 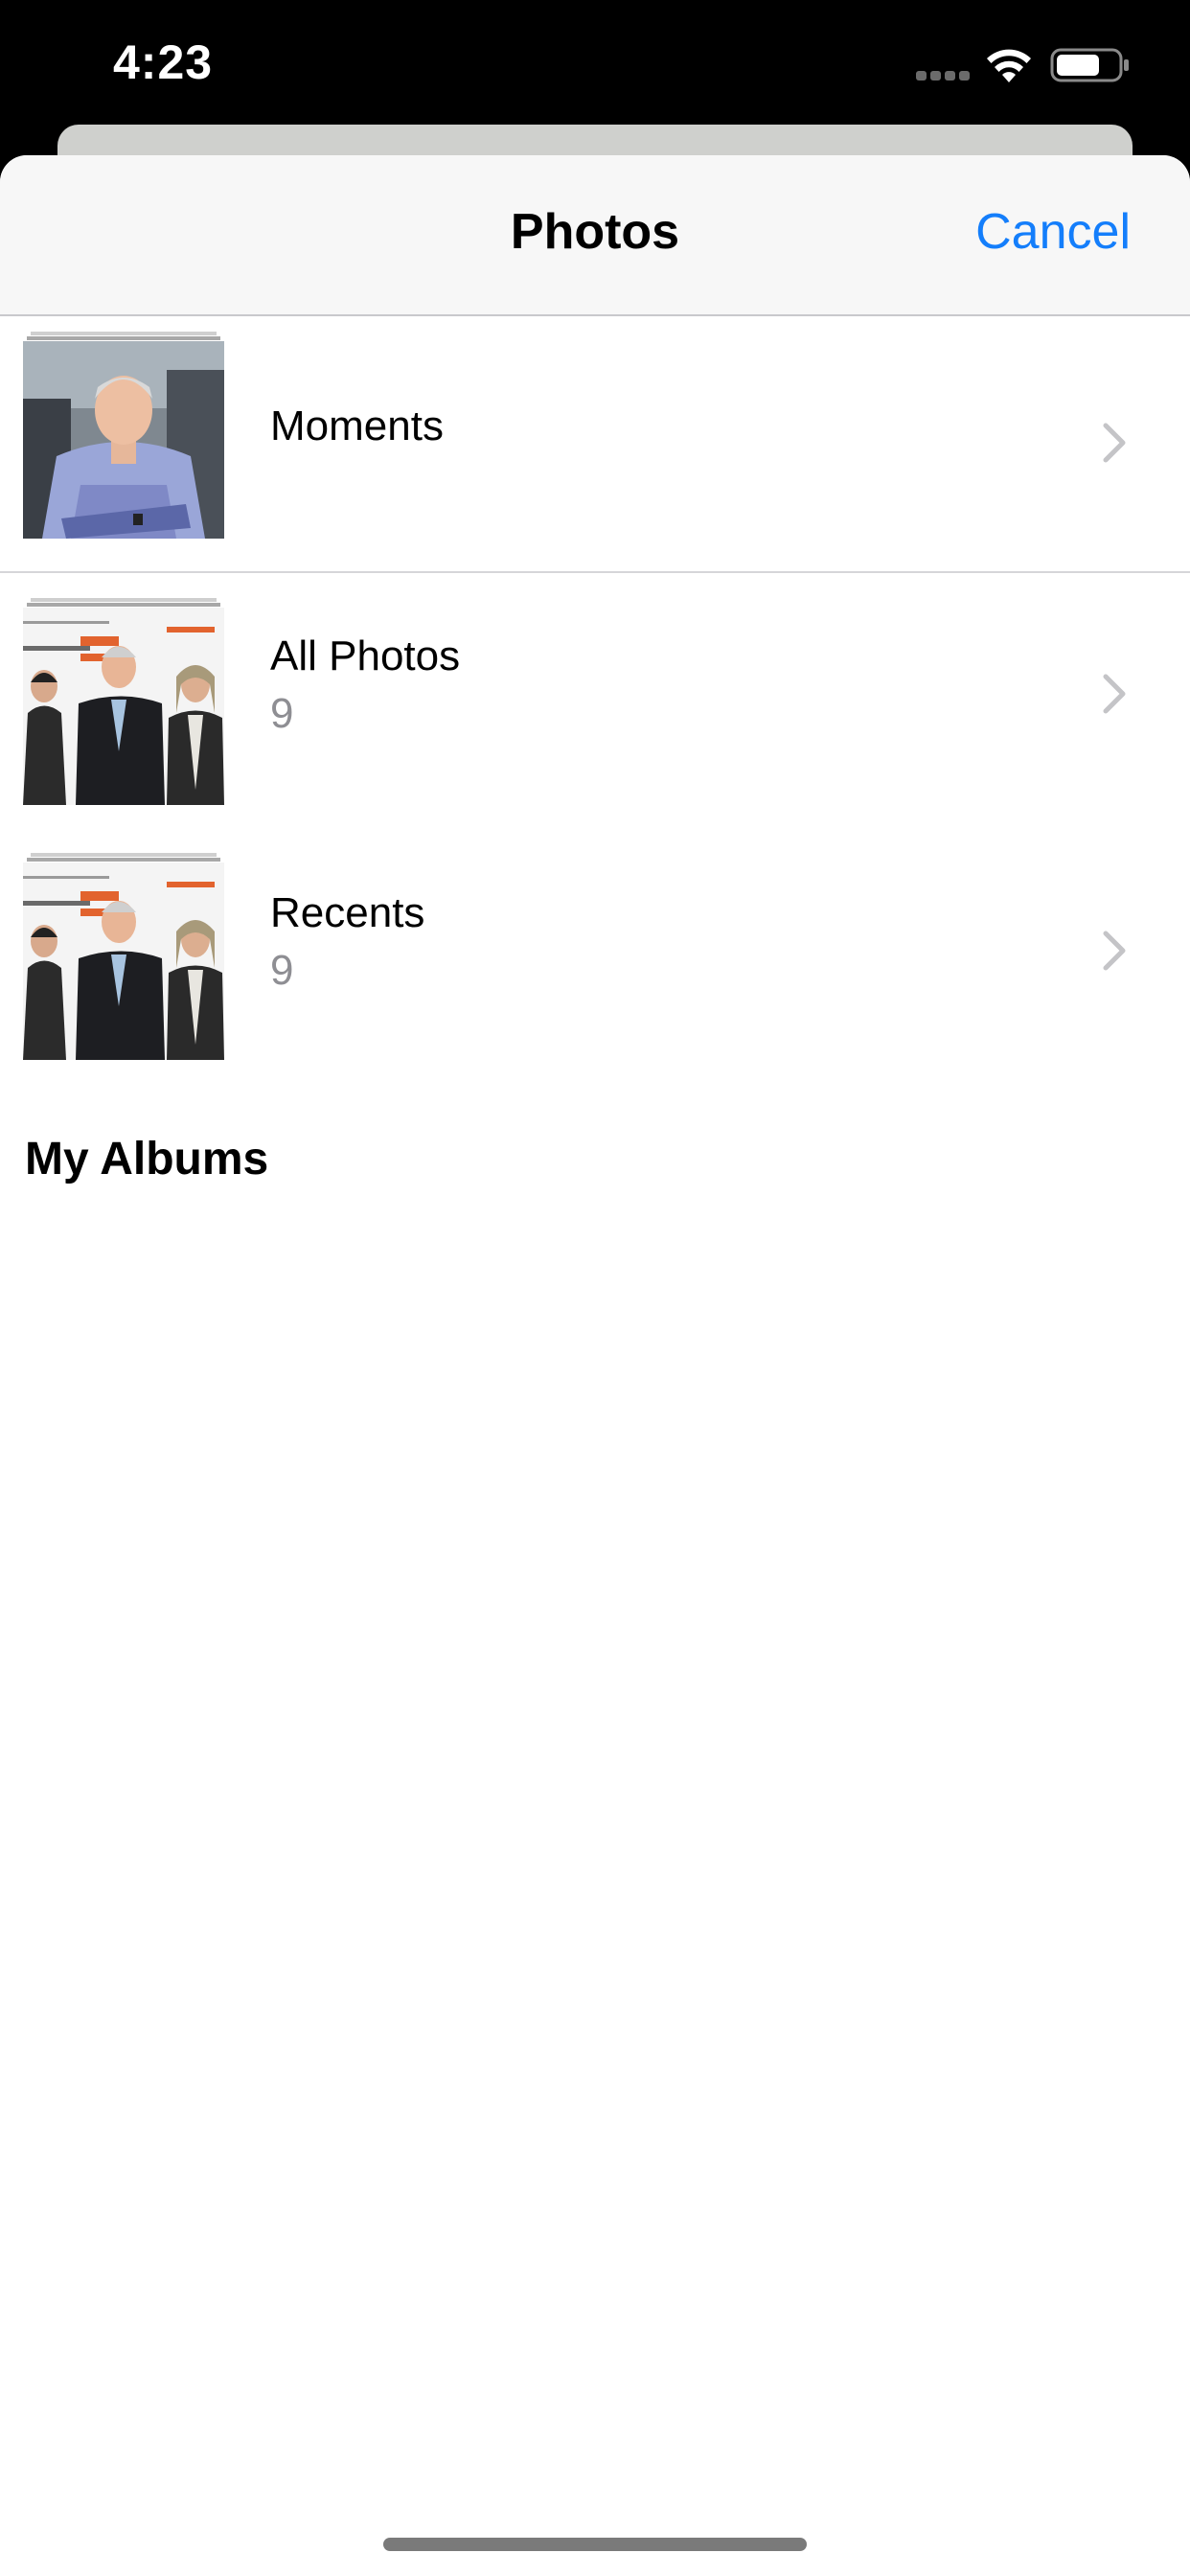 What do you see at coordinates (1053, 232) in the screenshot?
I see `cancel-button: Cancel` at bounding box center [1053, 232].